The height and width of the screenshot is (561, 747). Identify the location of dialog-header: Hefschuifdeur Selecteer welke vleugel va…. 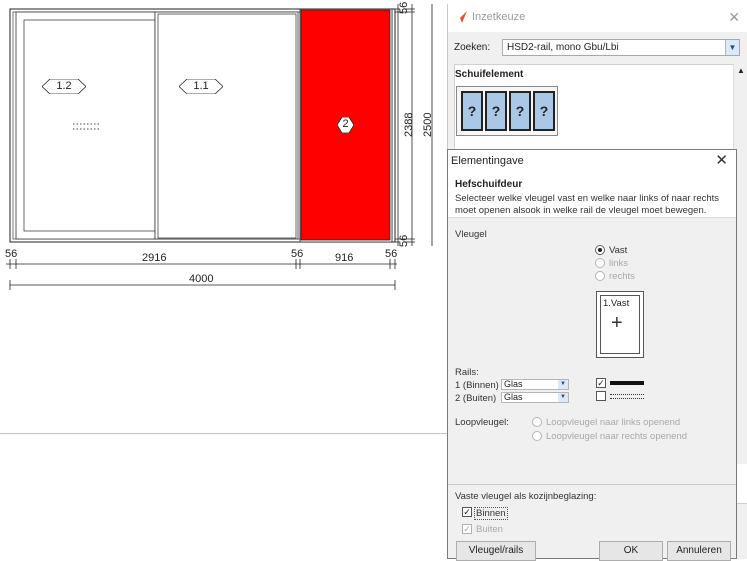
(592, 194).